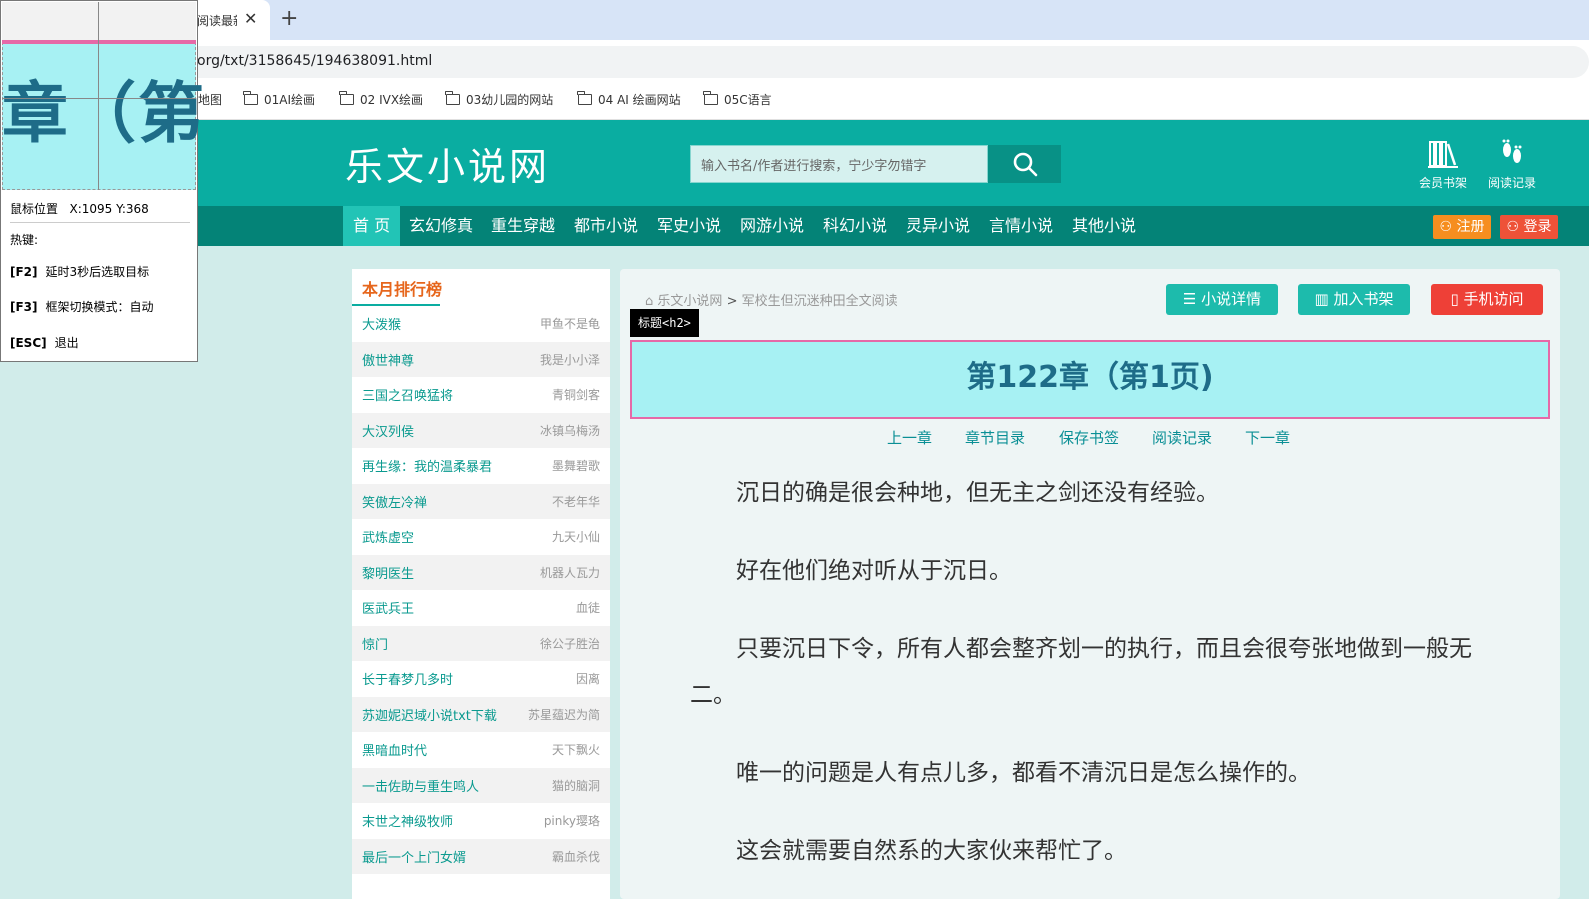  What do you see at coordinates (1104, 226) in the screenshot?
I see `nav-item: 其他小说` at bounding box center [1104, 226].